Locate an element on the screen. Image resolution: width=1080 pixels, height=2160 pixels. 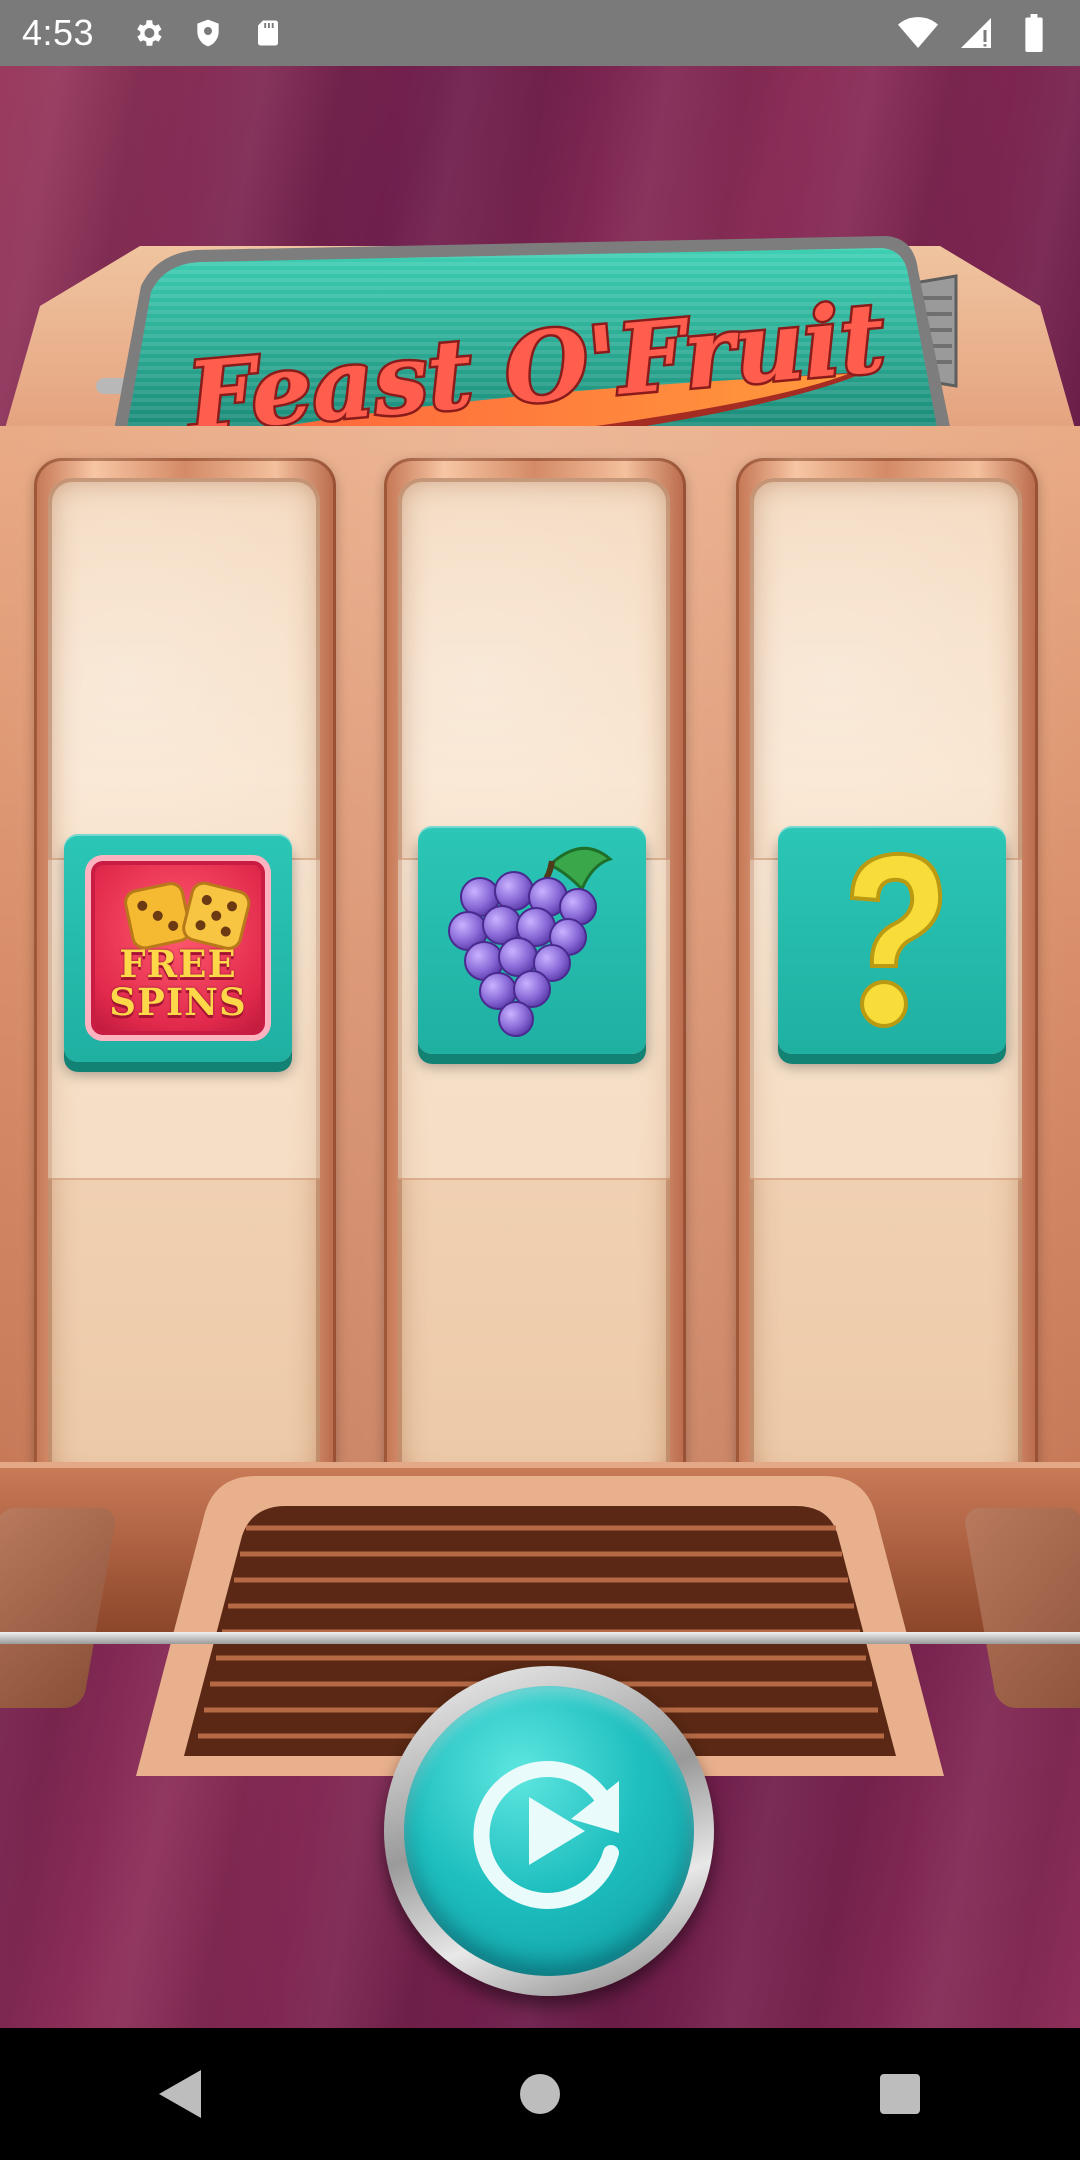
home-icon is located at coordinates (540, 2094).